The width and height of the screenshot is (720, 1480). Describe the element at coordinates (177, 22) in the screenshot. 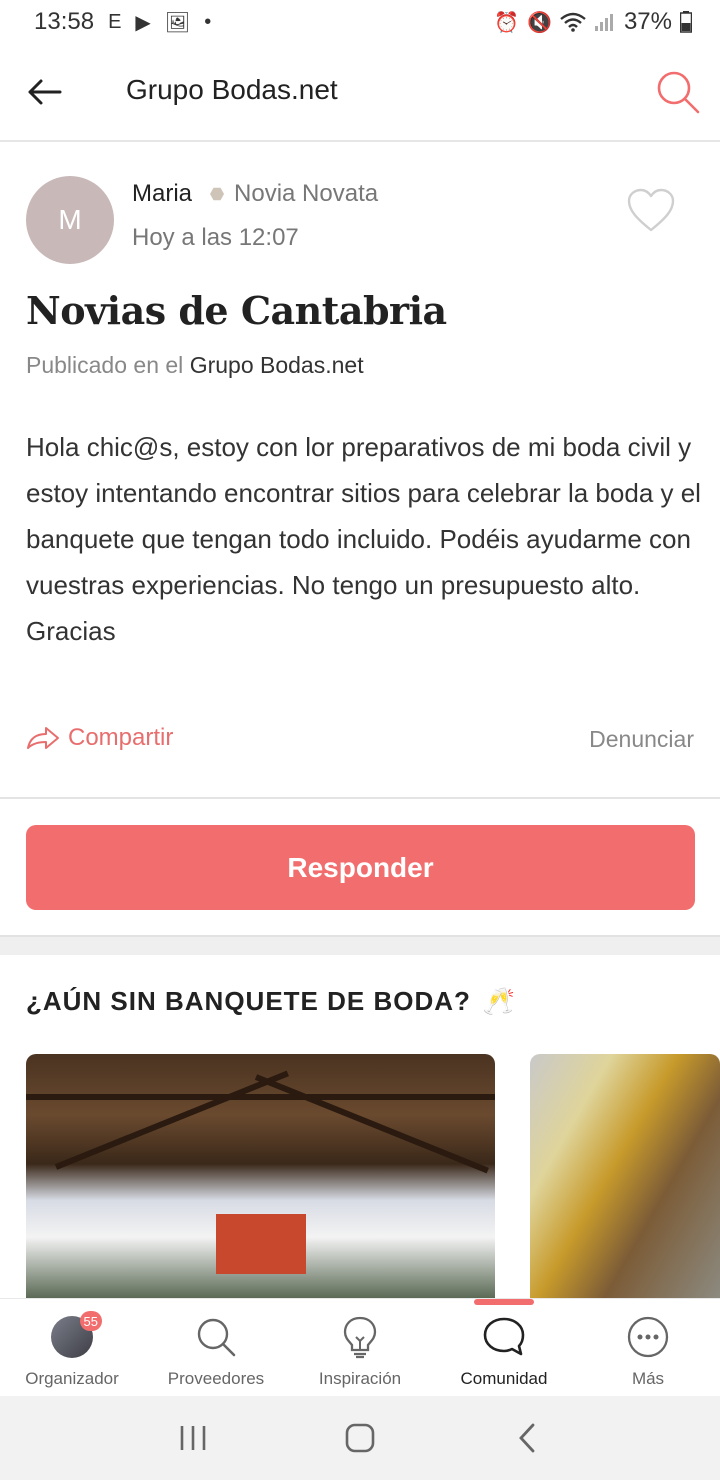

I see `gallery-icon: 🖼` at that location.